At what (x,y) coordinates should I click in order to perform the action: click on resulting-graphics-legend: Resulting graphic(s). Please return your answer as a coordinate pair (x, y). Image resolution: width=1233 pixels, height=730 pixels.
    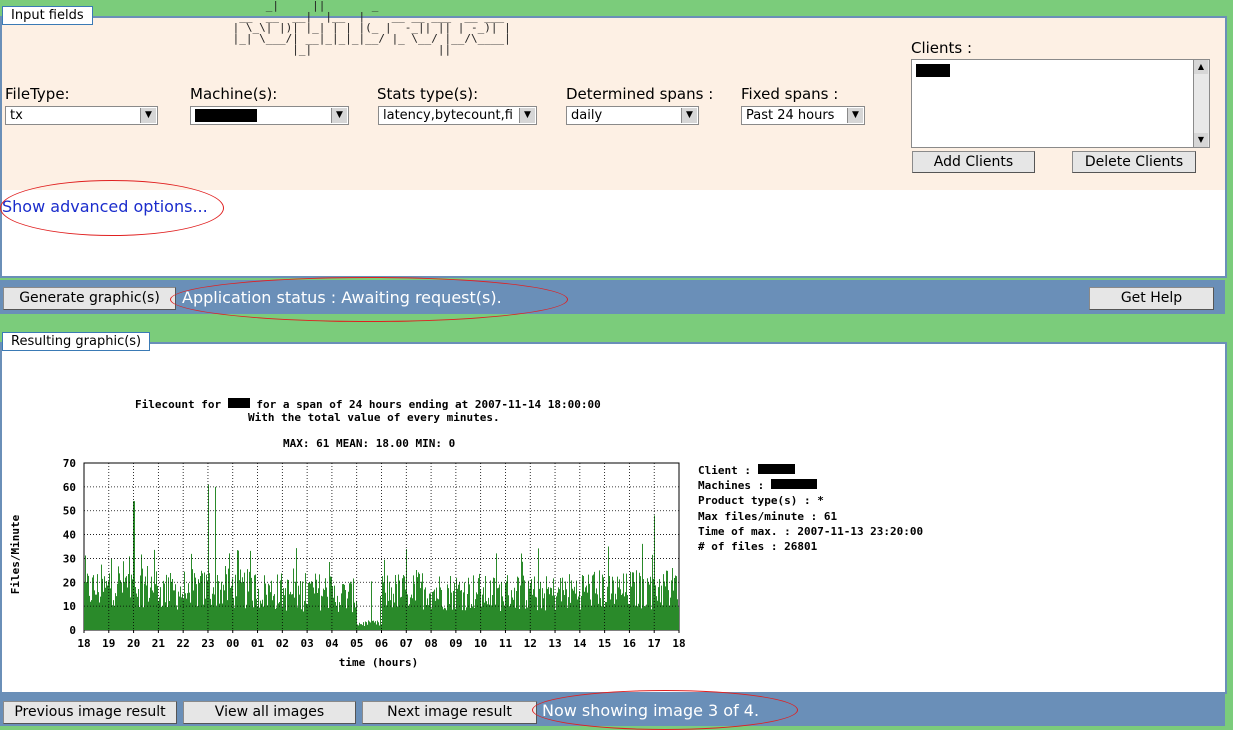
    Looking at the image, I should click on (76, 341).